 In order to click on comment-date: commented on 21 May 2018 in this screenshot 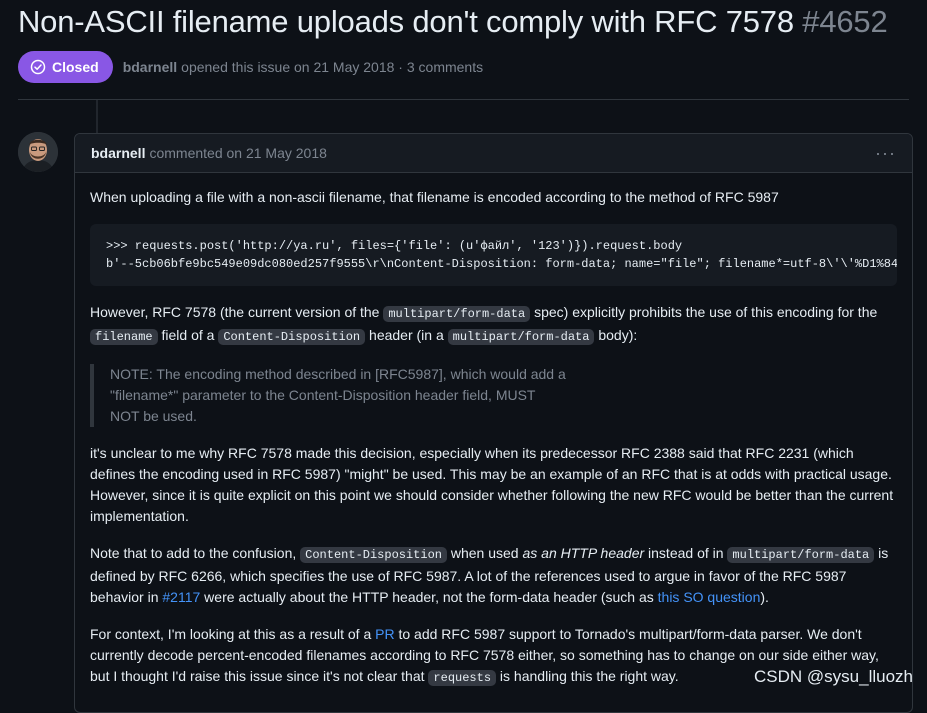, I will do `click(237, 153)`.